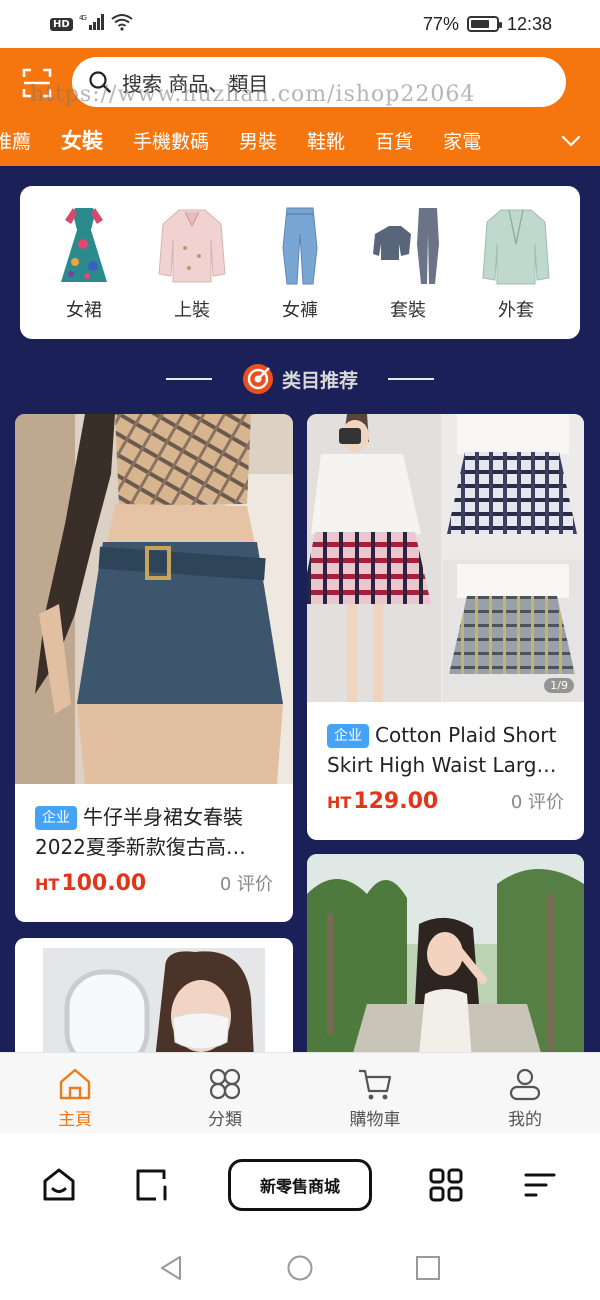  What do you see at coordinates (61, 24) in the screenshot?
I see `hd-badge: HD` at bounding box center [61, 24].